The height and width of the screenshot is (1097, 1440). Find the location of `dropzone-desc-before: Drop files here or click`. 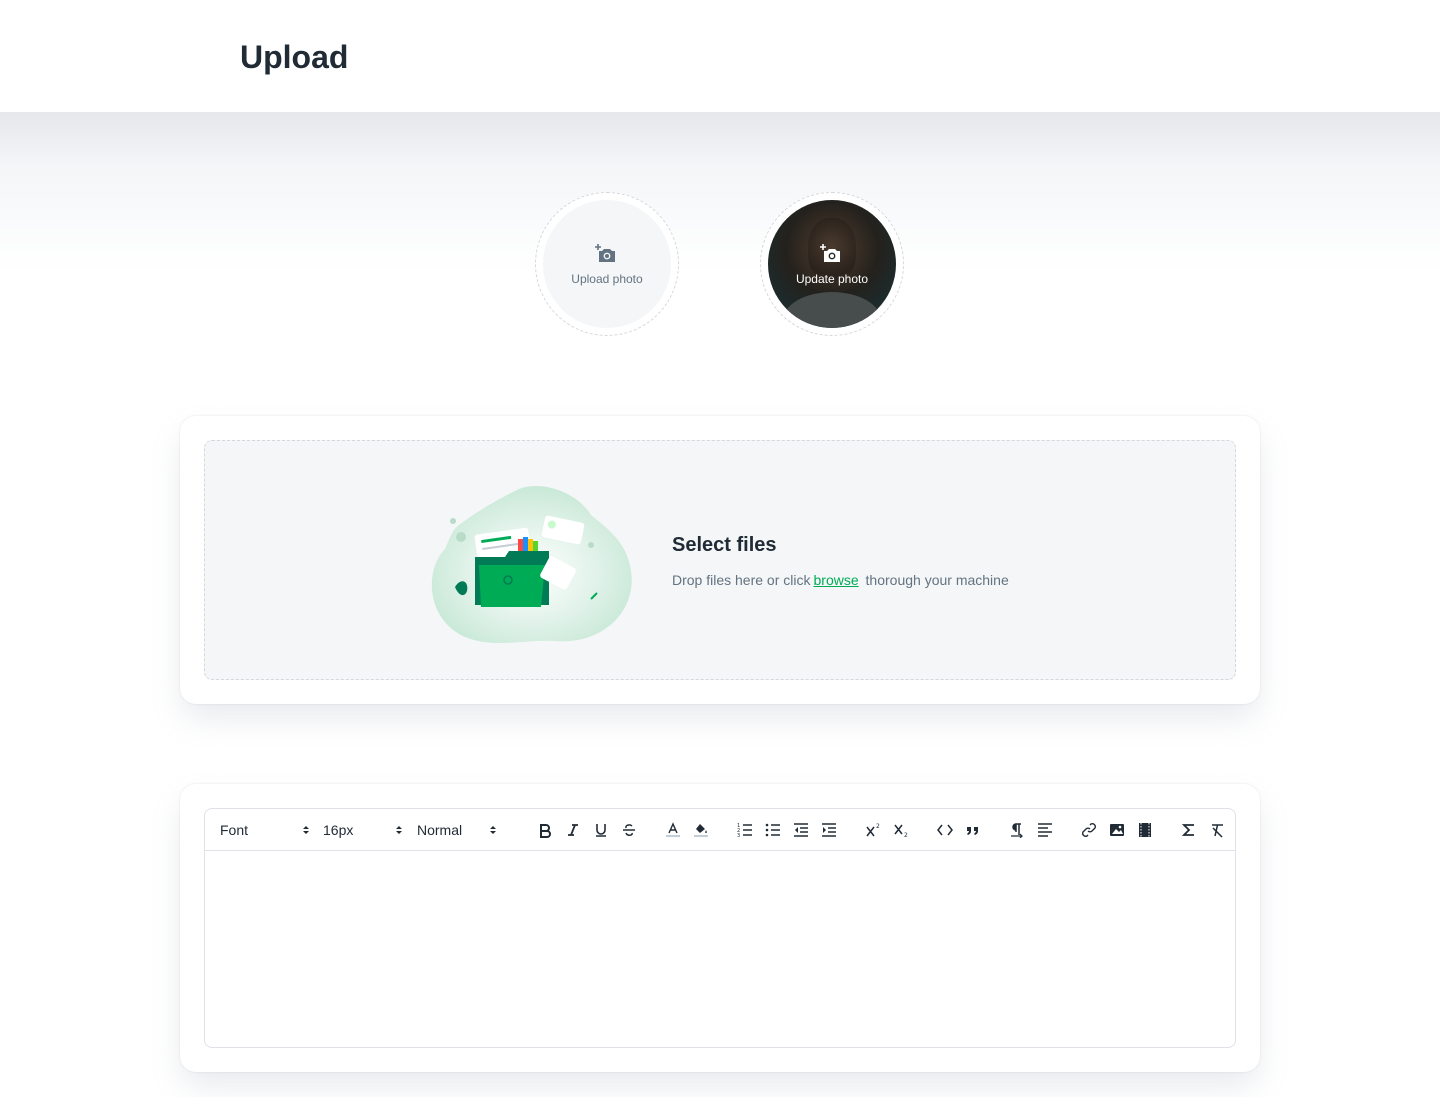

dropzone-desc-before: Drop files here or click is located at coordinates (741, 580).